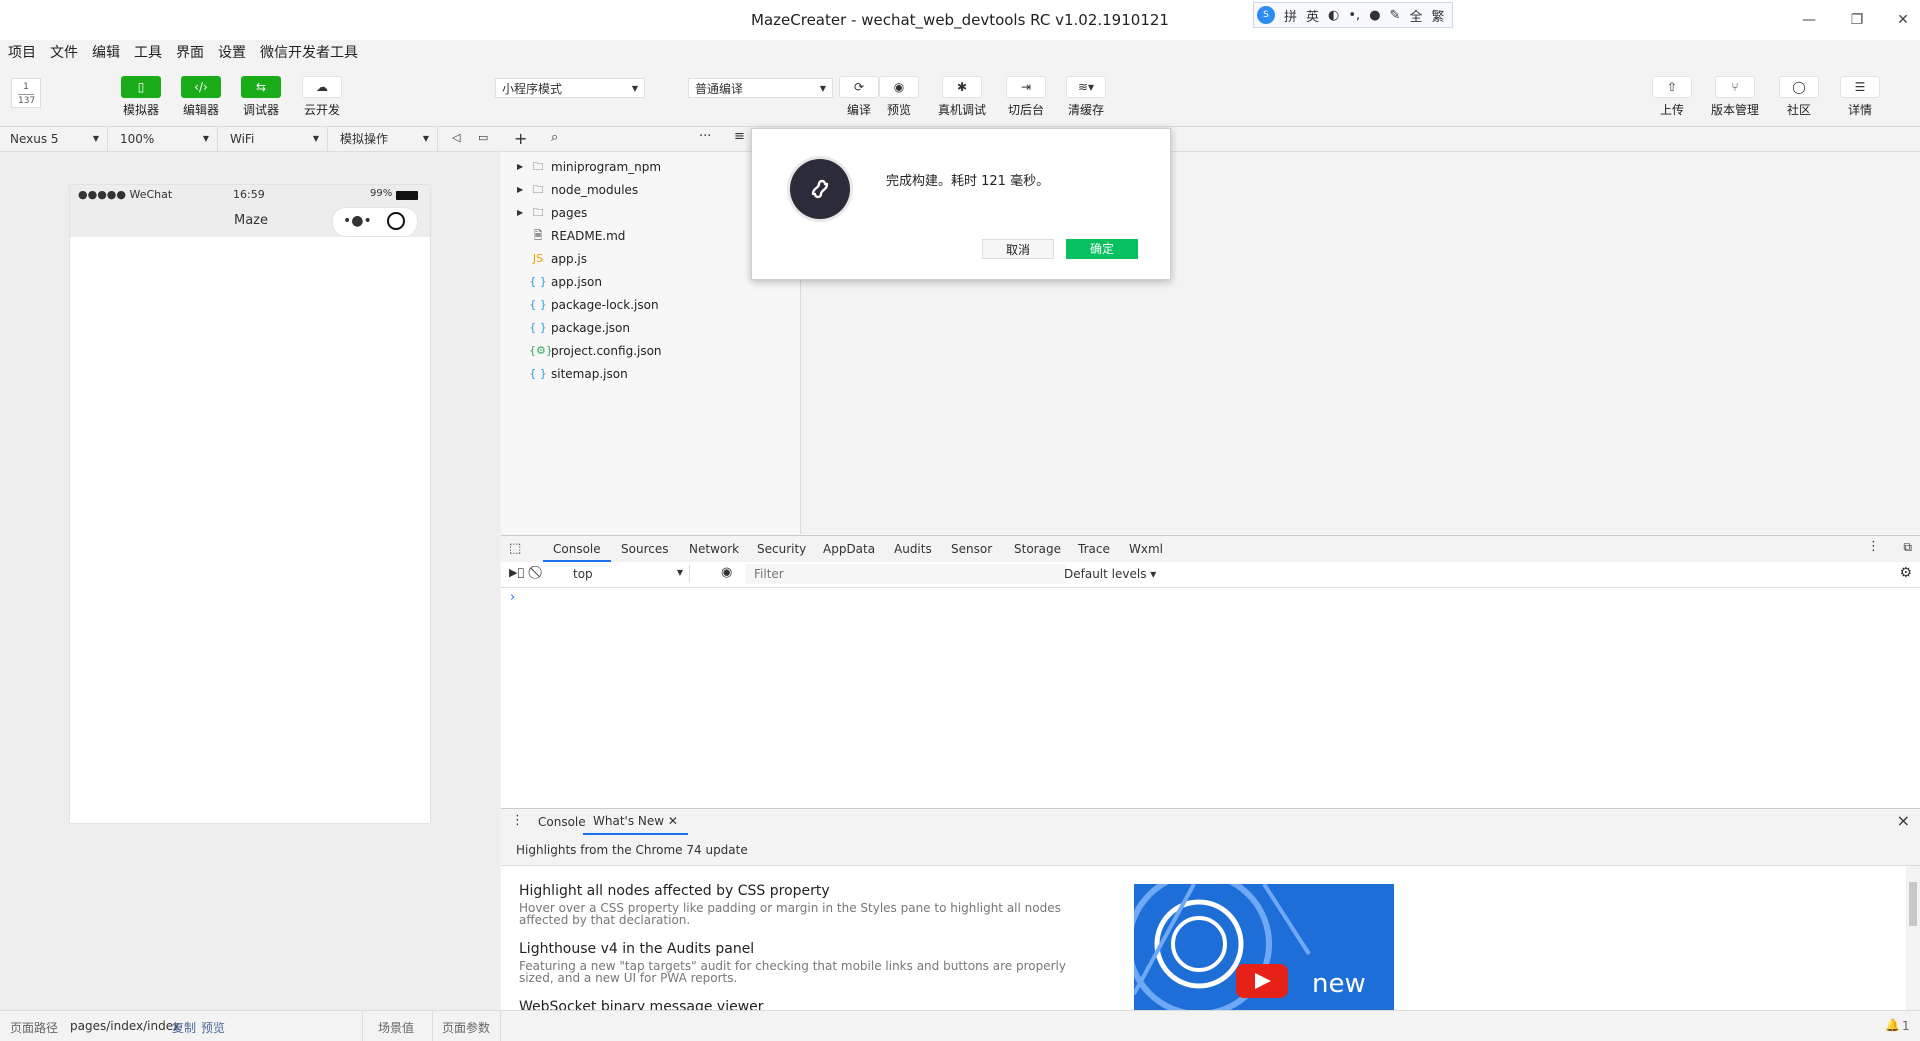 The image size is (1920, 1041). What do you see at coordinates (22, 53) in the screenshot?
I see `menu-project: 项目` at bounding box center [22, 53].